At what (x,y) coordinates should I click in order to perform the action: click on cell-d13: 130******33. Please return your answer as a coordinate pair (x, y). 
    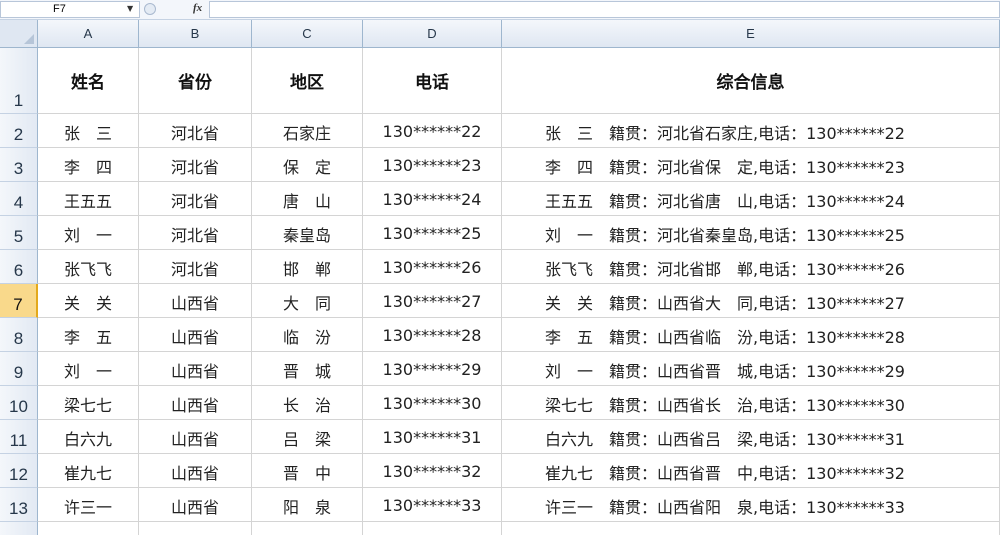
    Looking at the image, I should click on (432, 505).